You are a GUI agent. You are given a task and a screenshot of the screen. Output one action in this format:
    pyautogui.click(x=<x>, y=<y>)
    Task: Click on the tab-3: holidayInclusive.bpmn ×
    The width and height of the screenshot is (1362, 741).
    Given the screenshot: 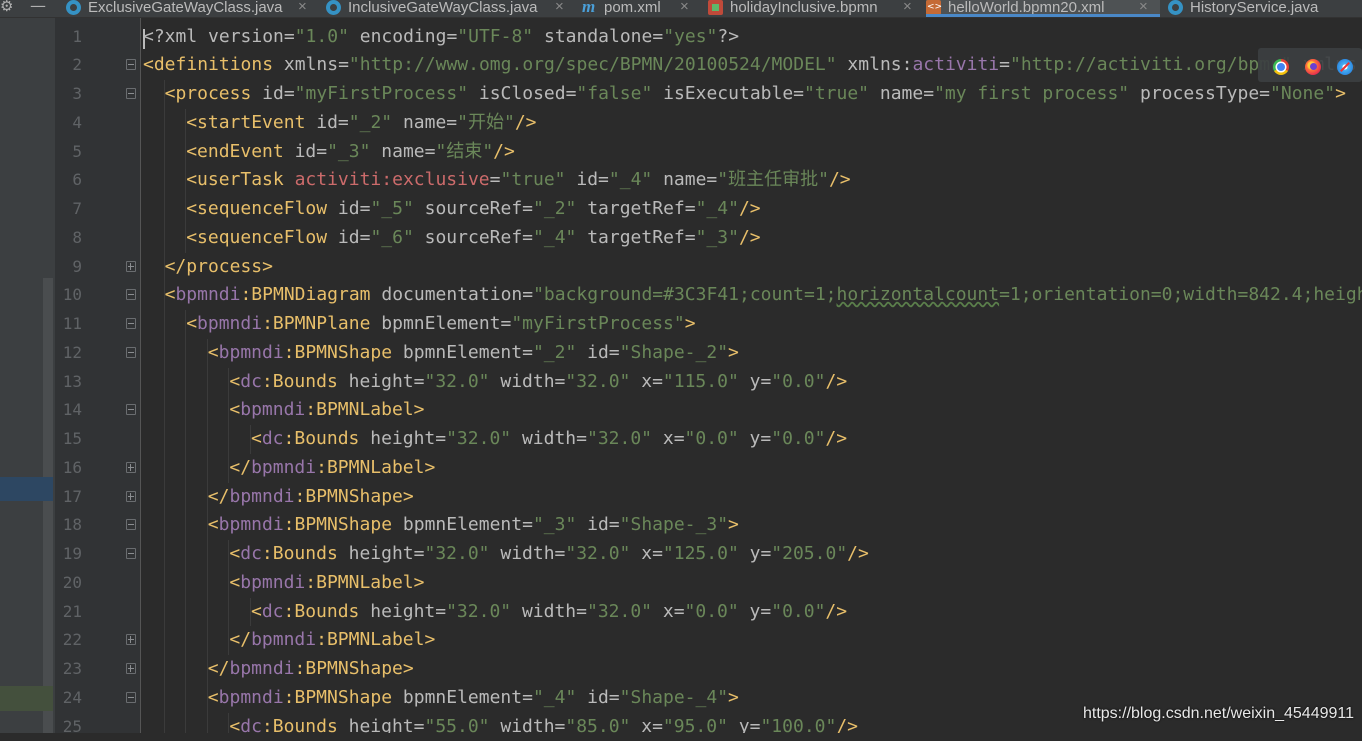 What is the action you would take?
    pyautogui.click(x=815, y=8)
    